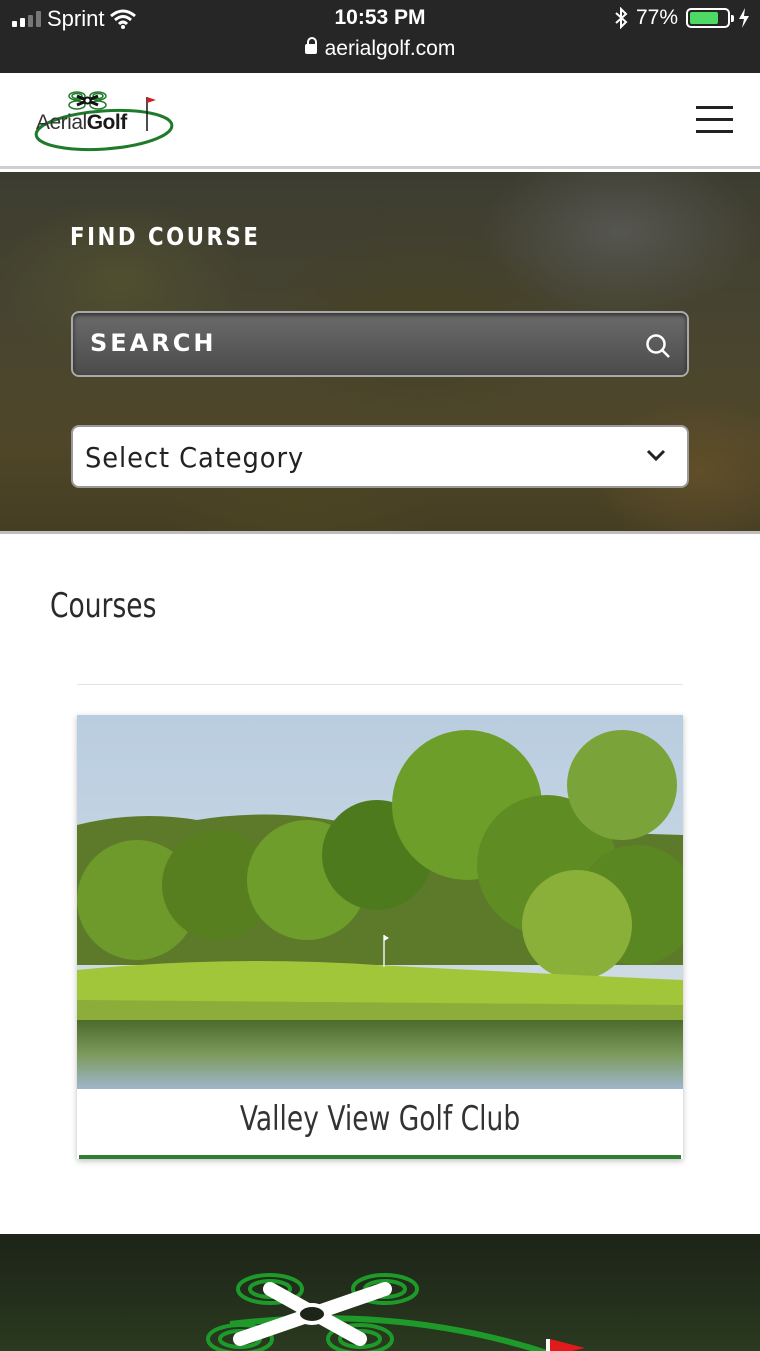 The height and width of the screenshot is (1351, 760). Describe the element at coordinates (380, 1119) in the screenshot. I see `course-name: Valley View Golf Club` at that location.